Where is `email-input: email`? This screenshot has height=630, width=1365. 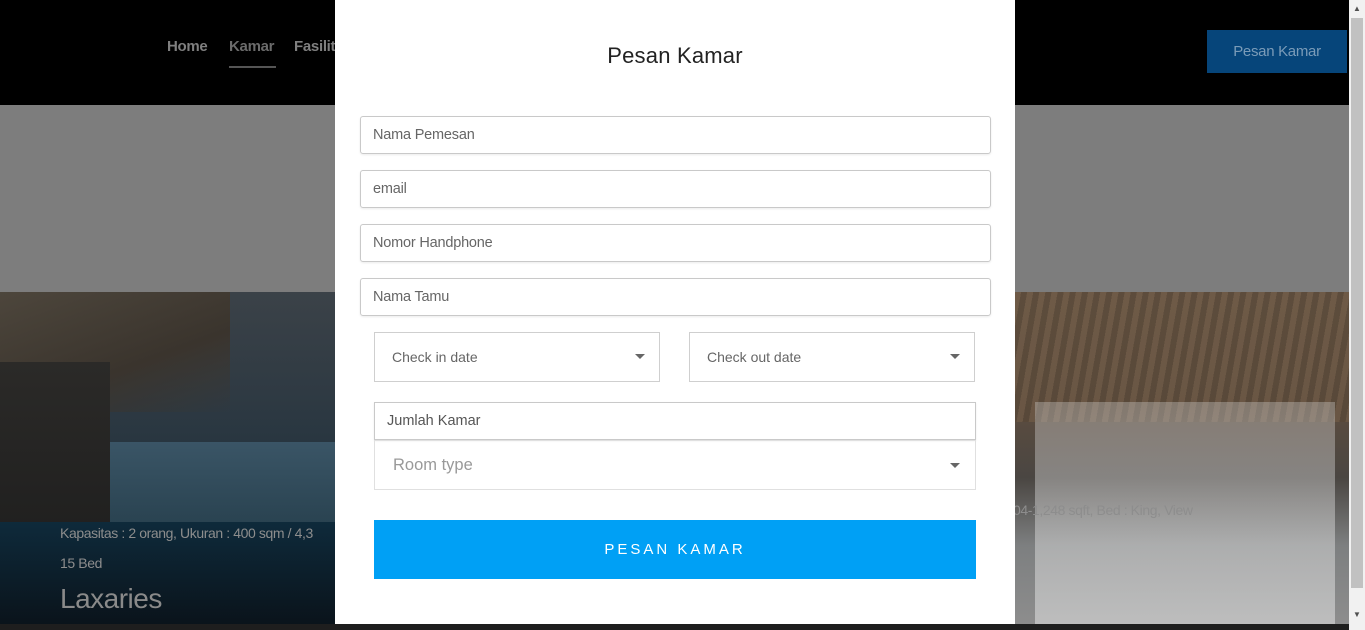
email-input: email is located at coordinates (675, 189).